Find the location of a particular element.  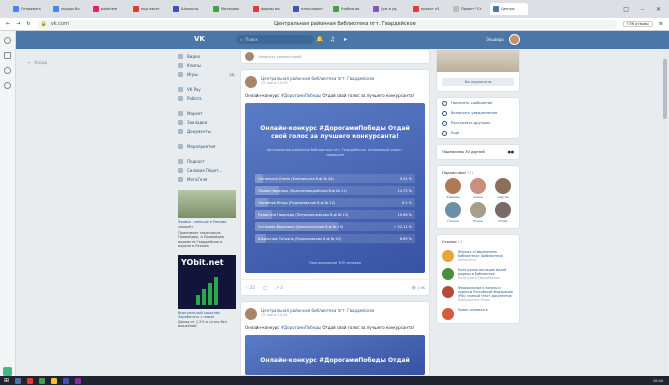

share-button: ↗ 3 is located at coordinates (278, 287).